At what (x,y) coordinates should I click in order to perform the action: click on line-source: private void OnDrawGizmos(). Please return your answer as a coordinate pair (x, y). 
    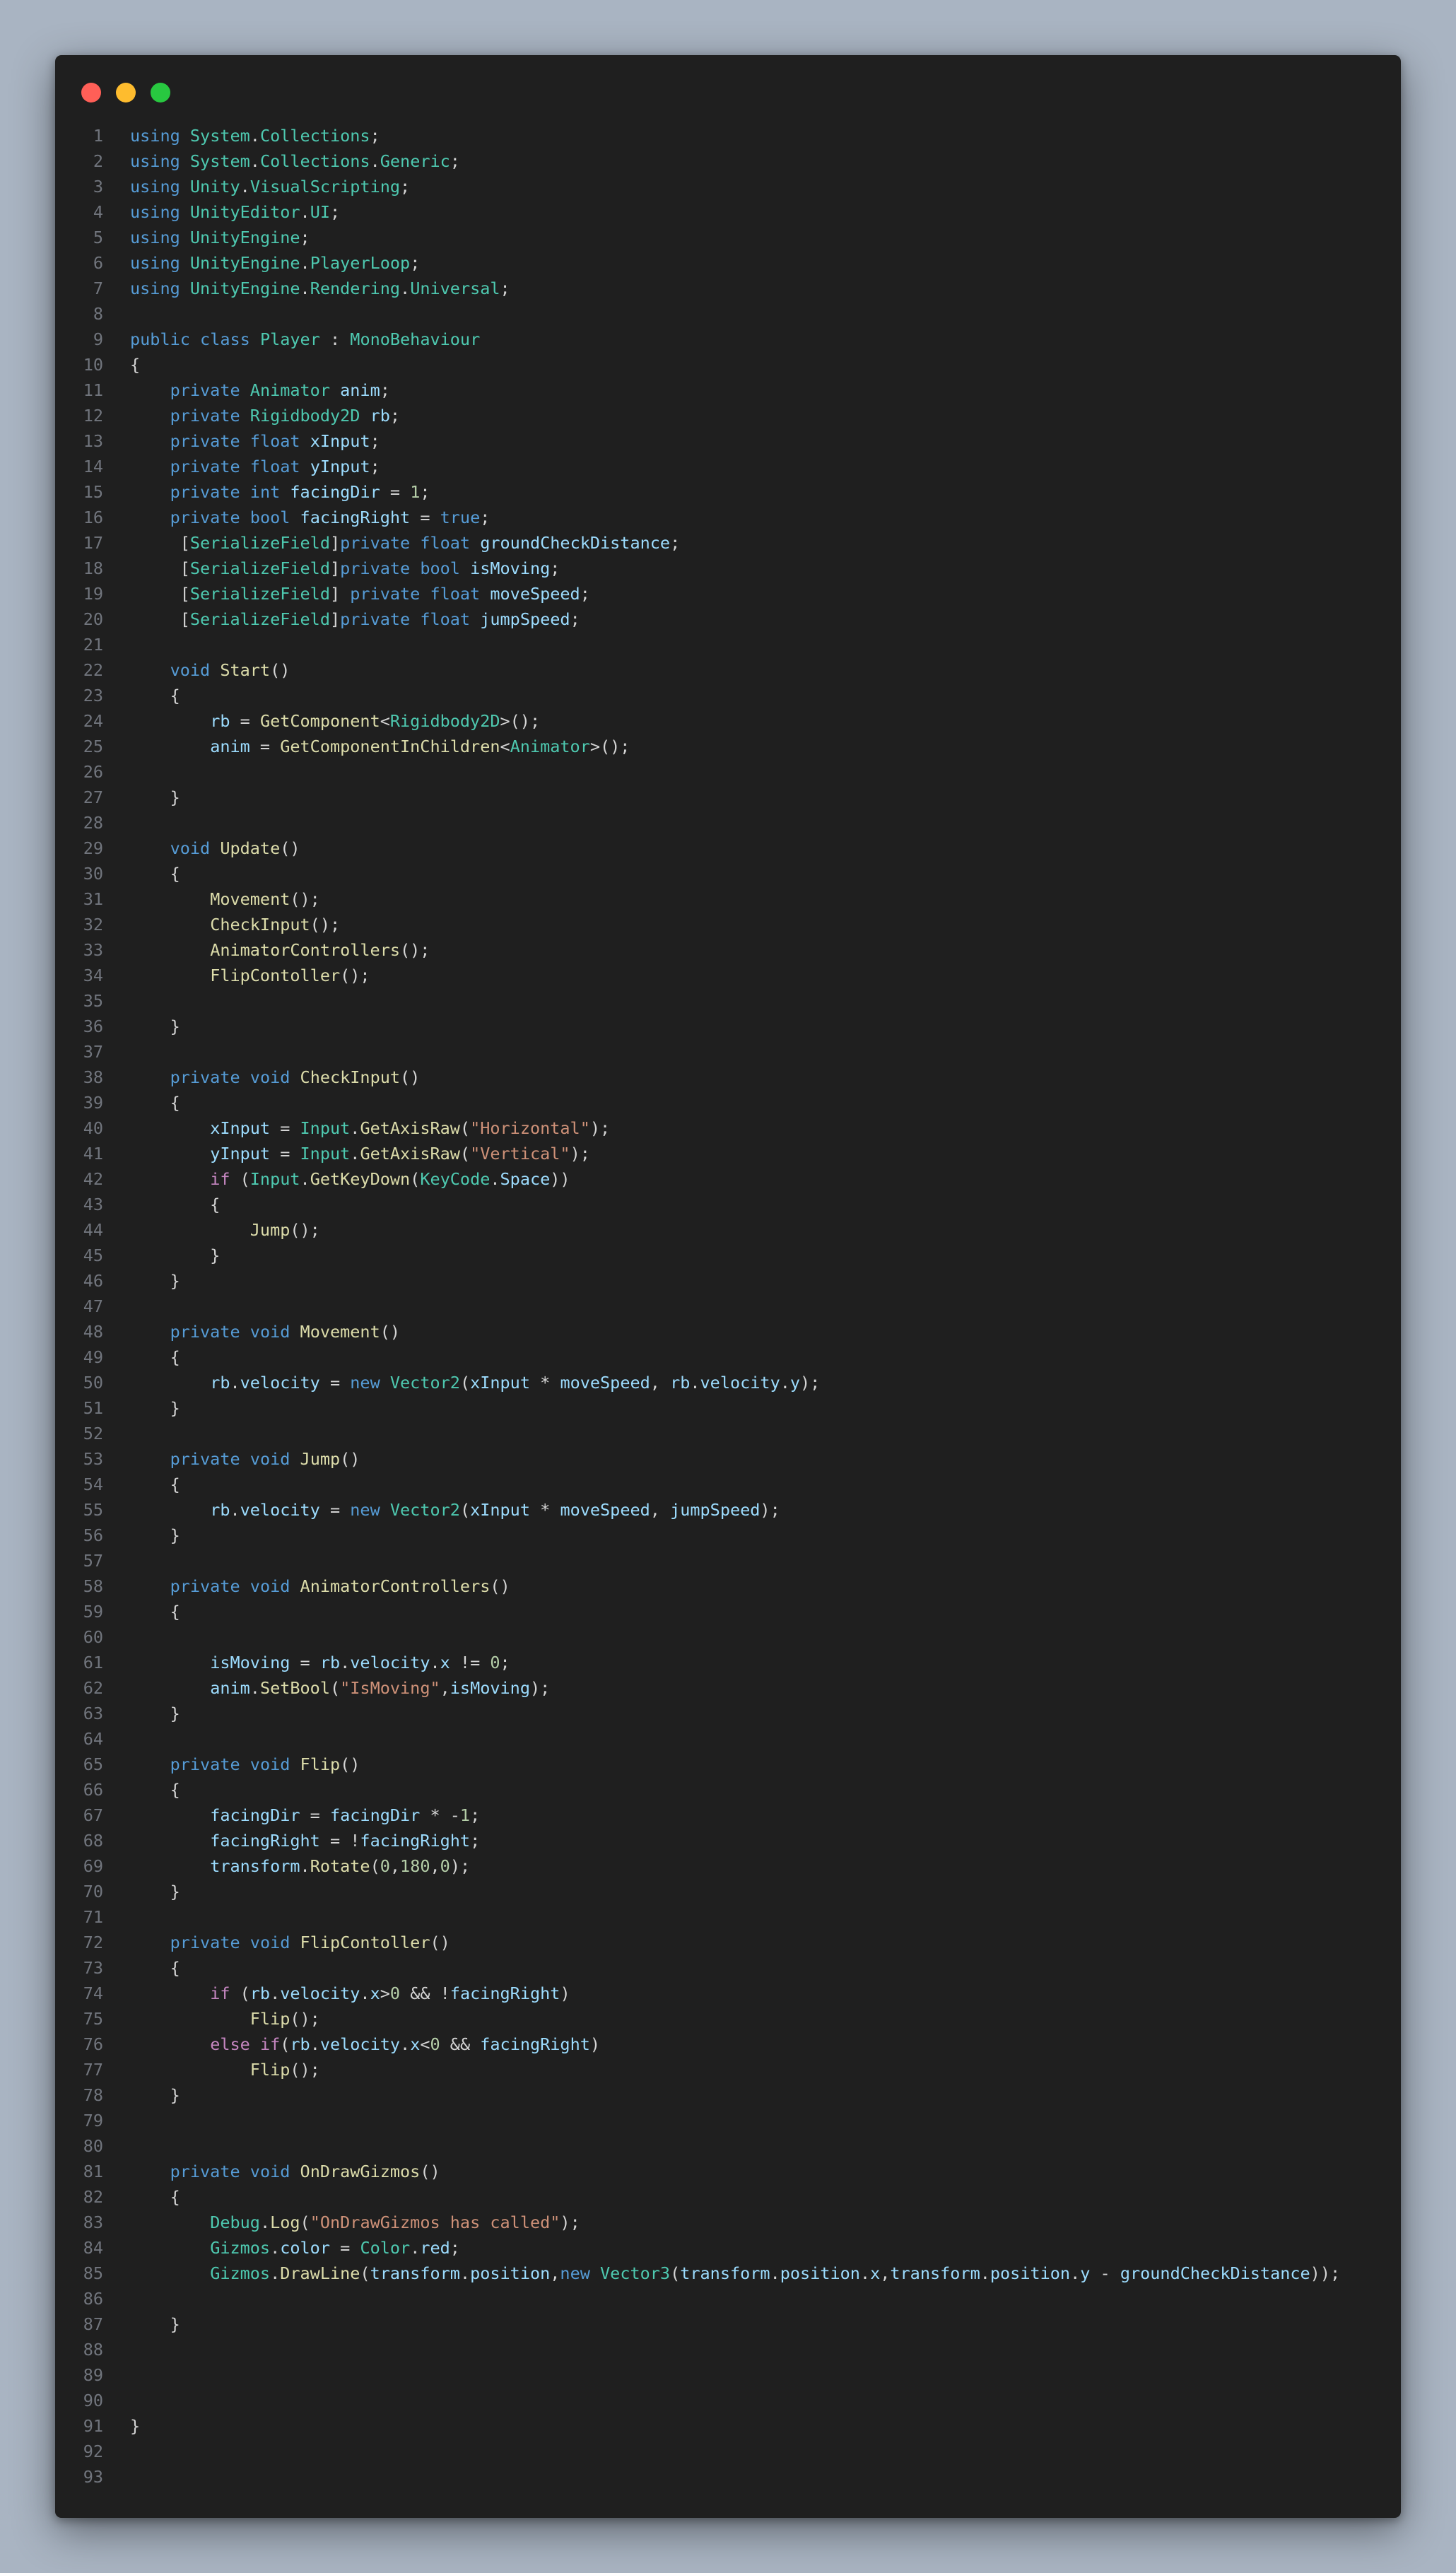
    Looking at the image, I should click on (285, 2171).